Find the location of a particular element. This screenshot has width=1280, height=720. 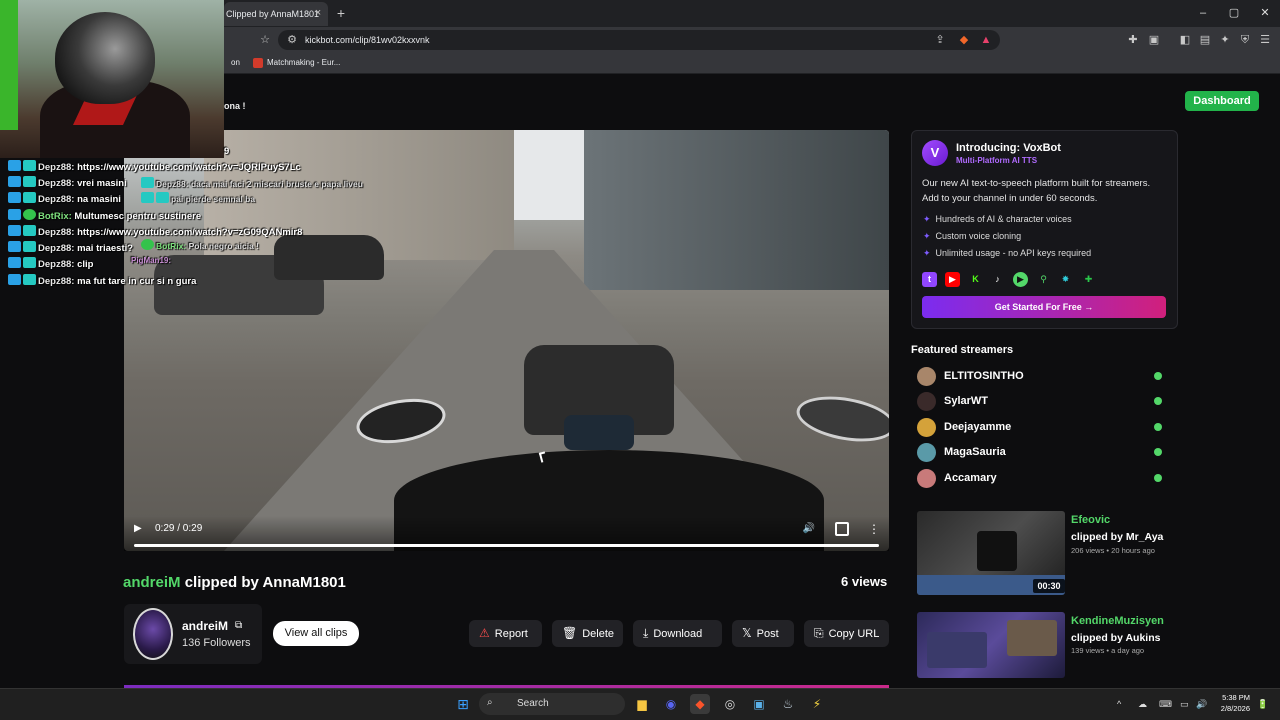

promo-title: Introducing: VoxBot is located at coordinates (1008, 148).